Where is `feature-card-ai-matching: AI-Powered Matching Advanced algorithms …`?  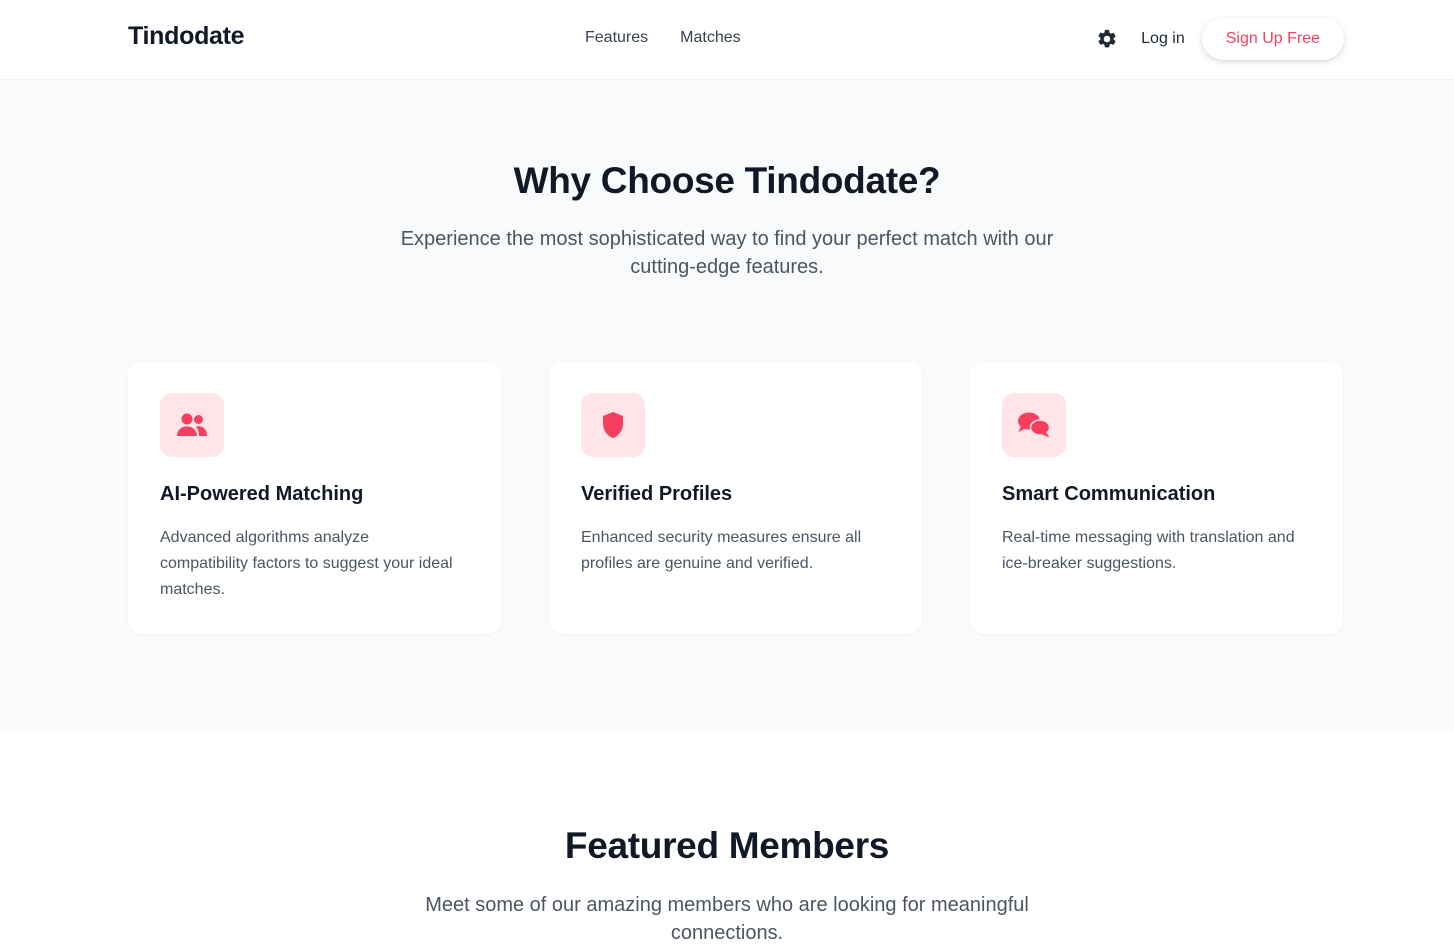
feature-card-ai-matching: AI-Powered Matching Advanced algorithms … is located at coordinates (314, 497).